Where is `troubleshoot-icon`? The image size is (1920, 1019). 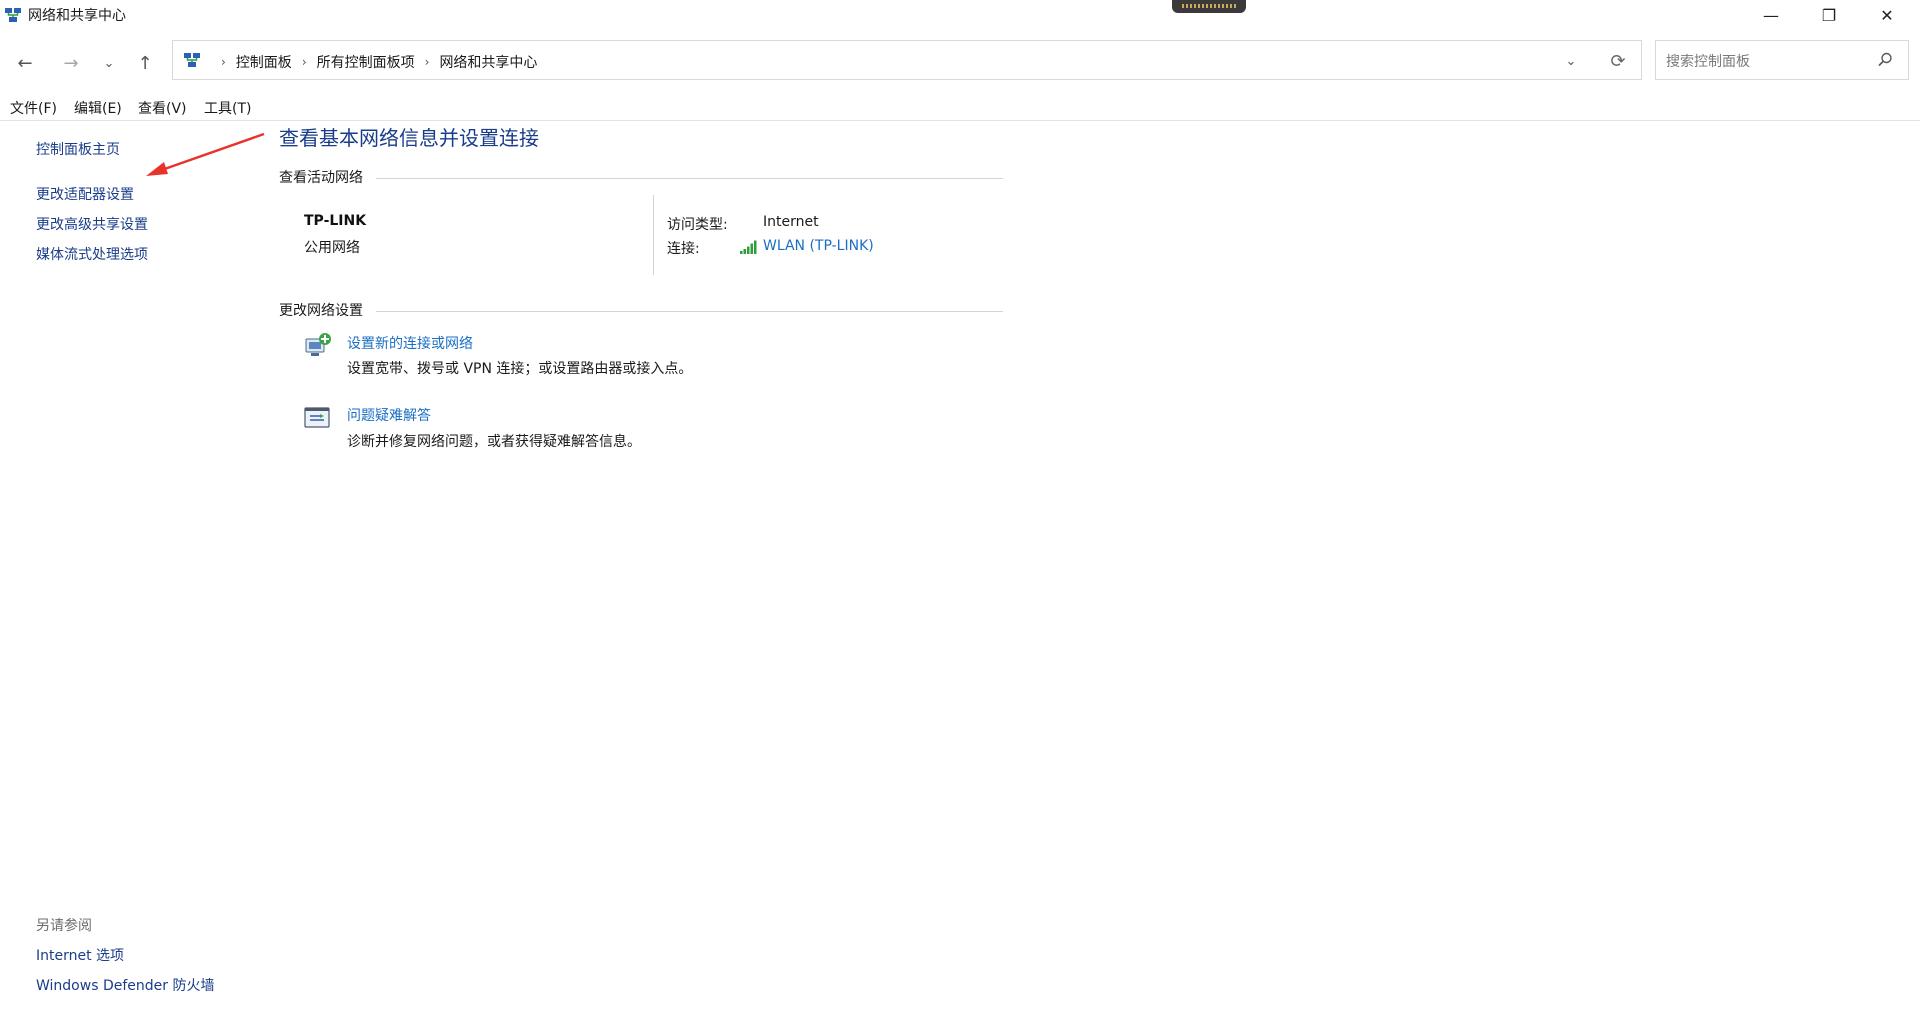
troubleshoot-icon is located at coordinates (317, 417).